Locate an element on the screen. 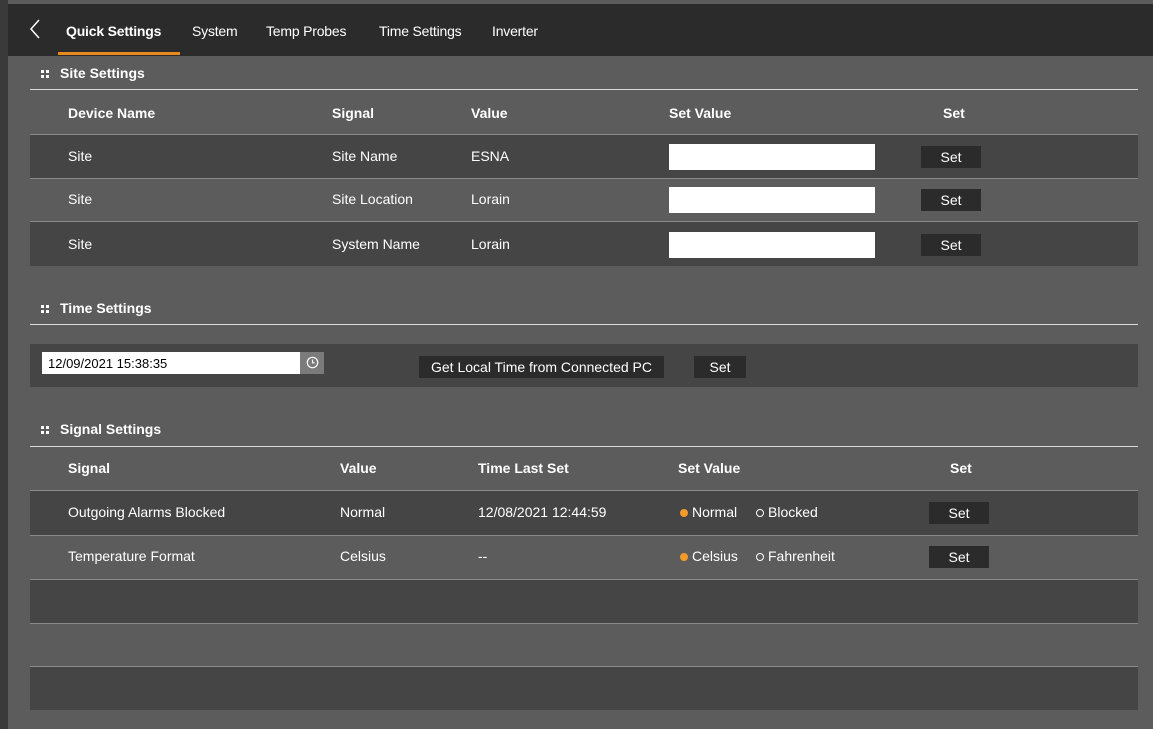 The image size is (1153, 729). tab-temp-probes: Temp Probes is located at coordinates (306, 31).